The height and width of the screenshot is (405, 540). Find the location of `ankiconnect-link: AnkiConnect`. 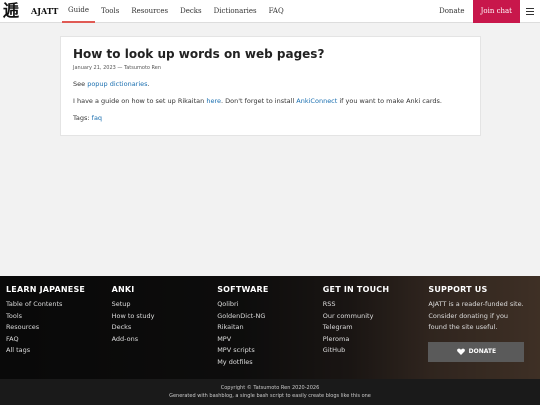

ankiconnect-link: AnkiConnect is located at coordinates (316, 101).